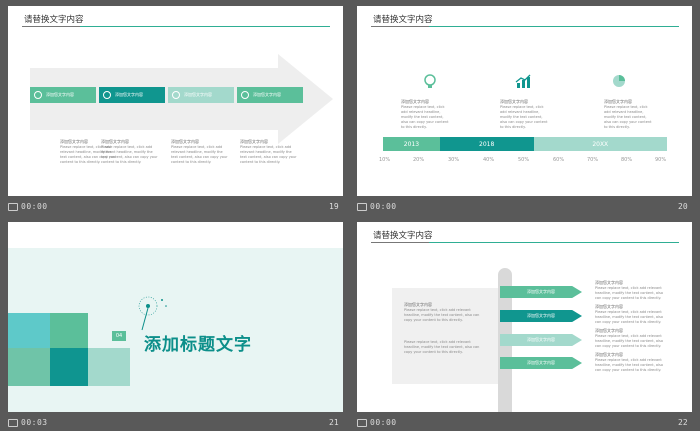  What do you see at coordinates (152, 313) in the screenshot?
I see `dandelion-icon` at bounding box center [152, 313].